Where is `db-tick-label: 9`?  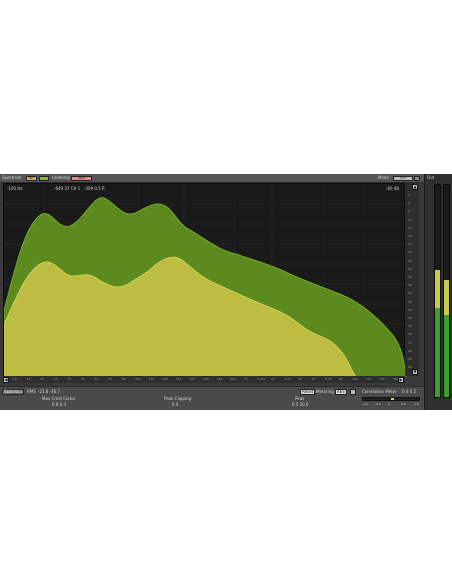 db-tick-label: 9 is located at coordinates (409, 211).